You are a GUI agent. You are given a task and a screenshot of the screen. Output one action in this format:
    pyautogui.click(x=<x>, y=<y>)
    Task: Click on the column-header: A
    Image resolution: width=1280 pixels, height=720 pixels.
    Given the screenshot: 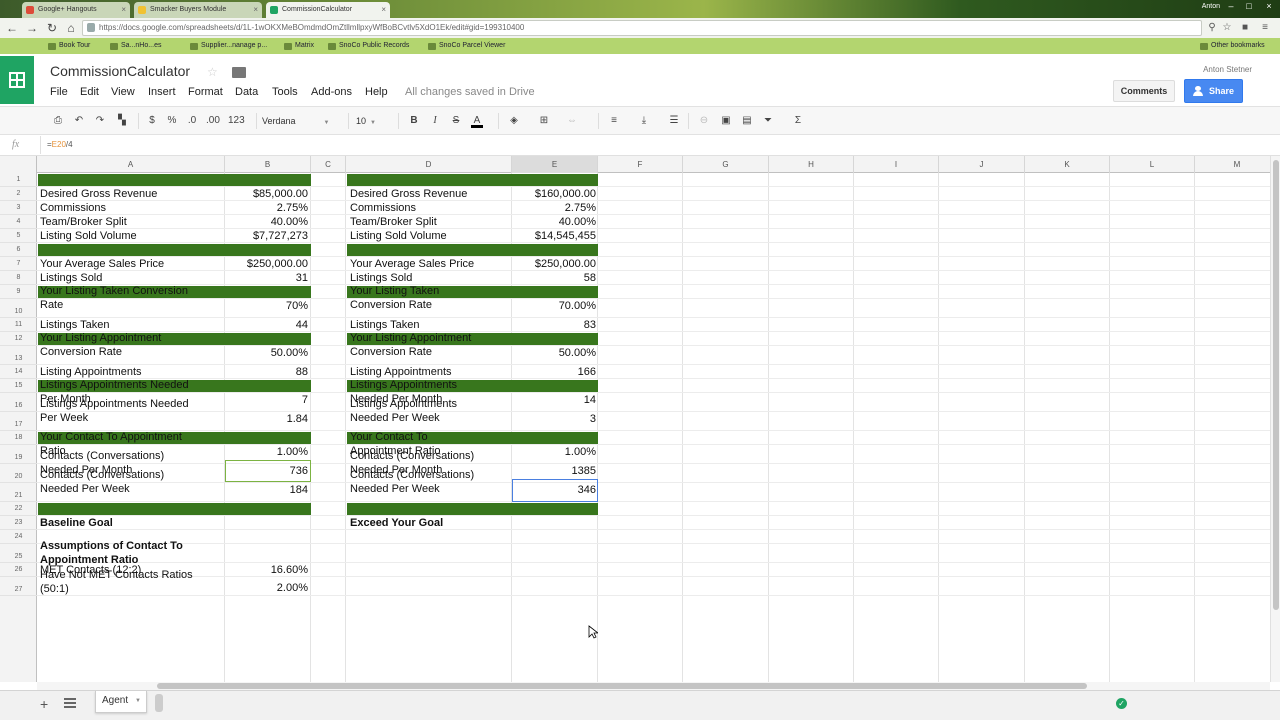 What is the action you would take?
    pyautogui.click(x=131, y=164)
    